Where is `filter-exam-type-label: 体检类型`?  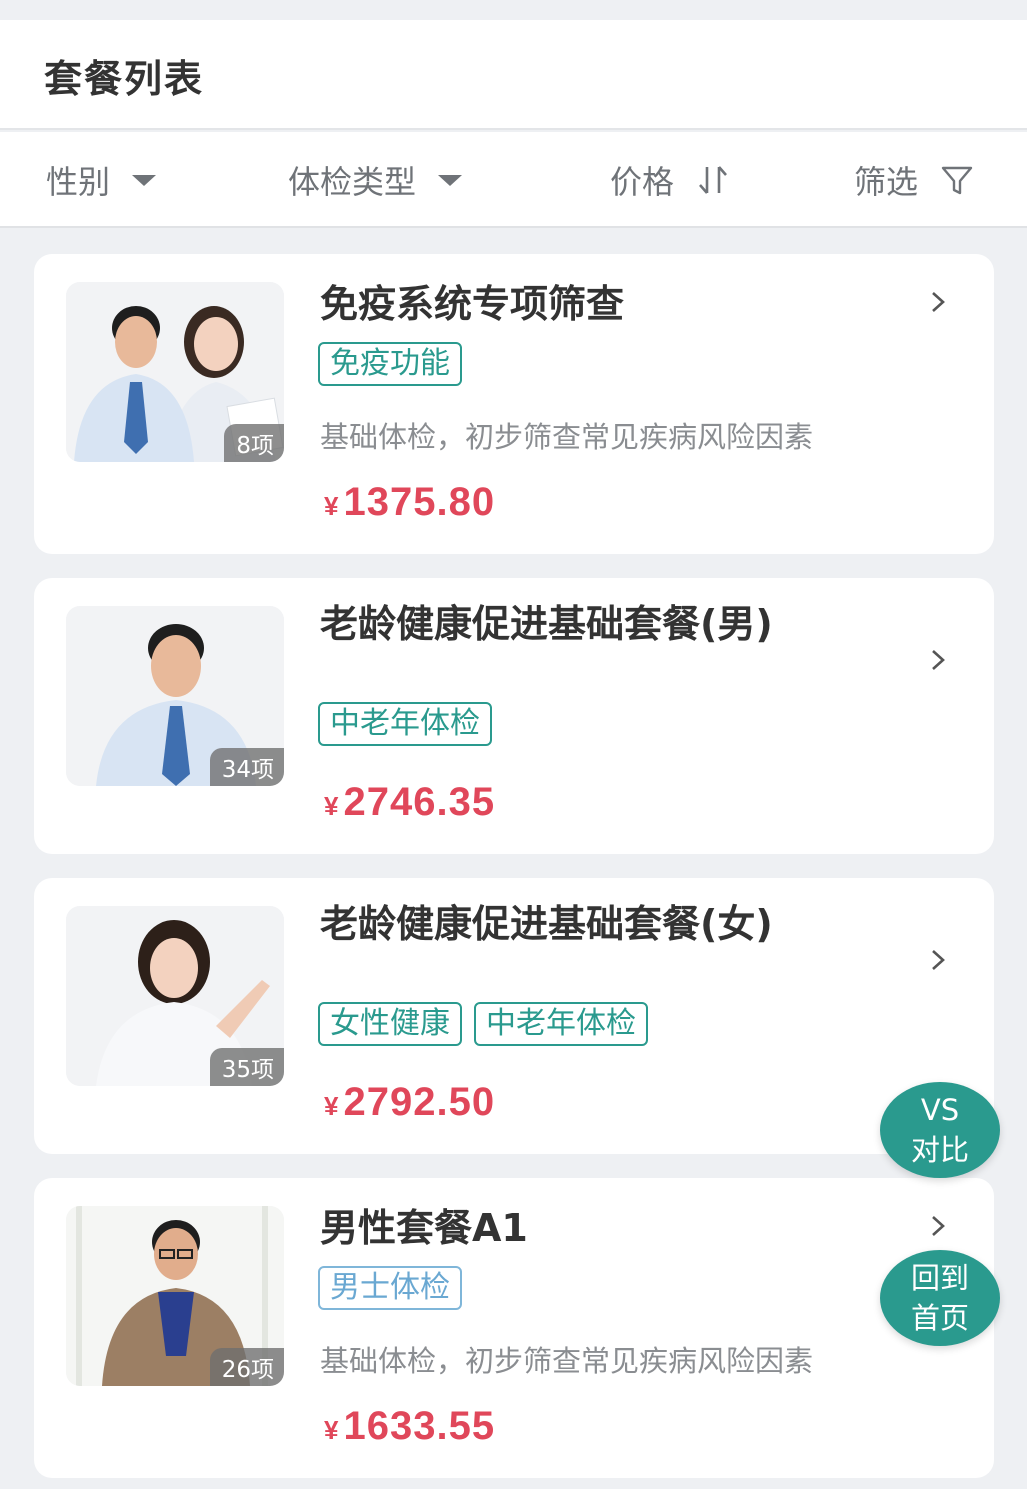
filter-exam-type-label: 体检类型 is located at coordinates (352, 182).